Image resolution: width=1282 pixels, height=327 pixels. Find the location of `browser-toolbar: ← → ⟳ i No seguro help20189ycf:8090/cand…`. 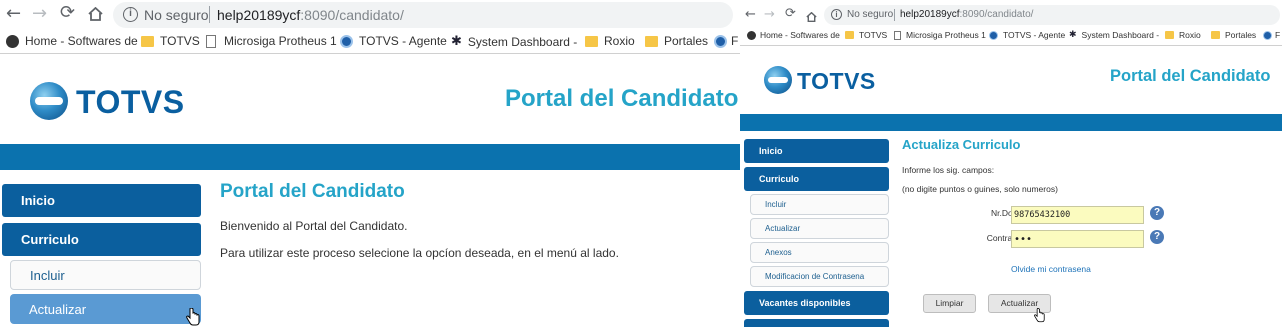

browser-toolbar: ← → ⟳ i No seguro help20189ycf:8090/cand… is located at coordinates (370, 15).